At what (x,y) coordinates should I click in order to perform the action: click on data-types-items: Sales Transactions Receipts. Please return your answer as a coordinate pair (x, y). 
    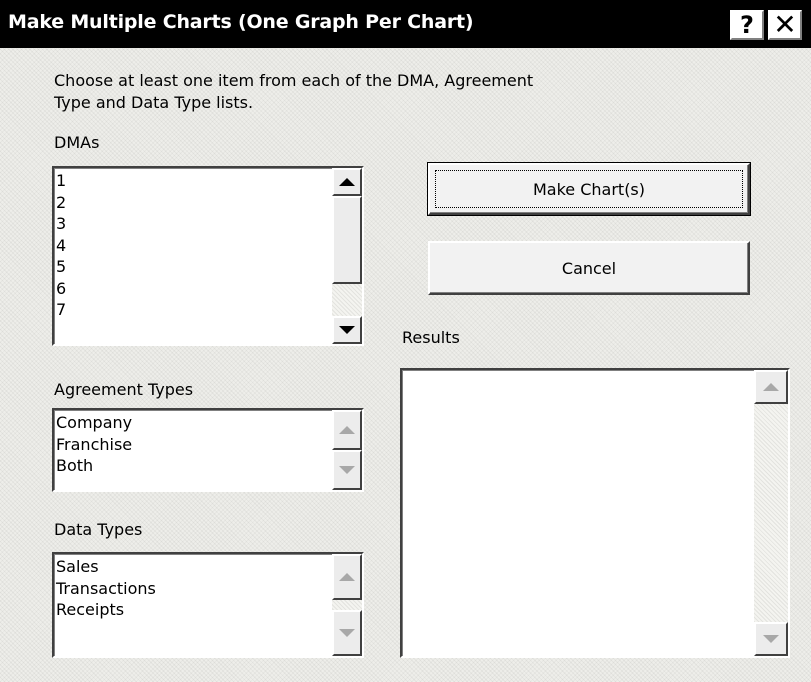
    Looking at the image, I should click on (106, 588).